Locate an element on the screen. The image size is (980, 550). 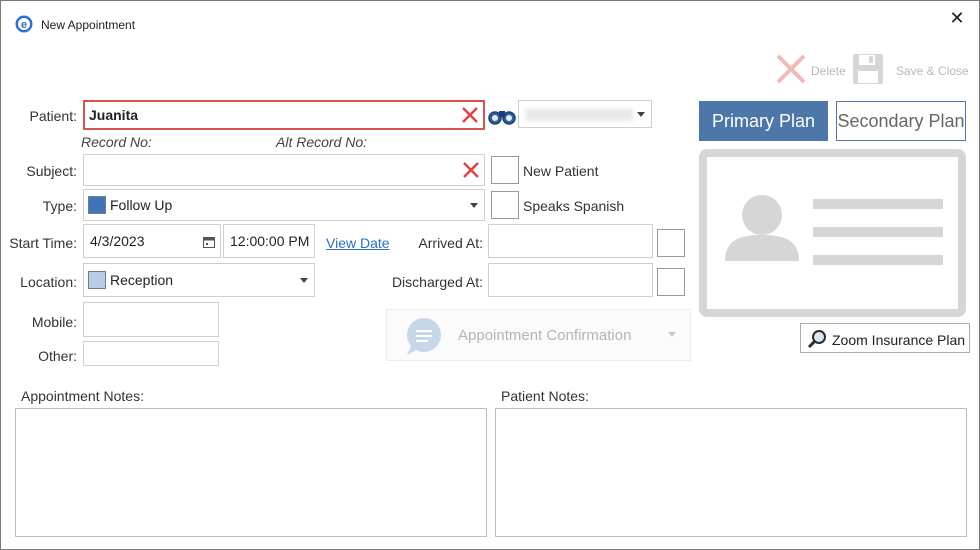
speaks-spanish-checkbox is located at coordinates (505, 205).